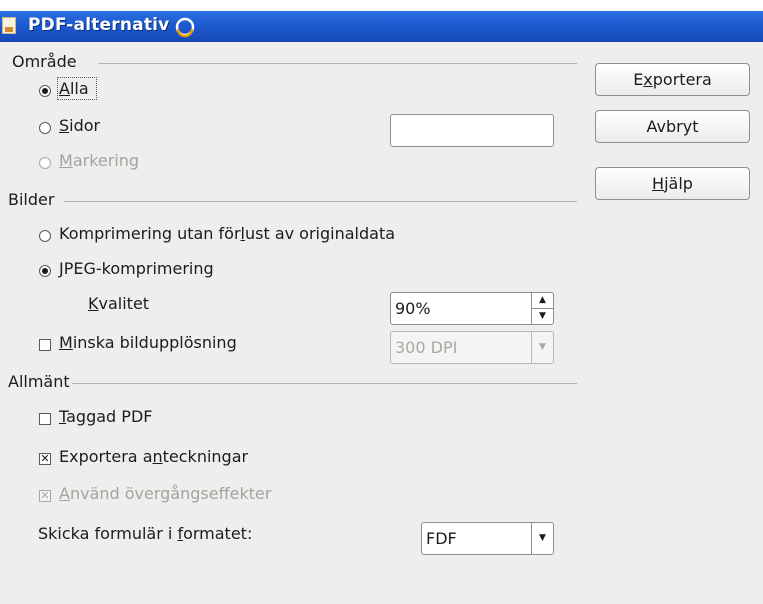 This screenshot has width=763, height=604. I want to click on help-button: Hjälp, so click(672, 183).